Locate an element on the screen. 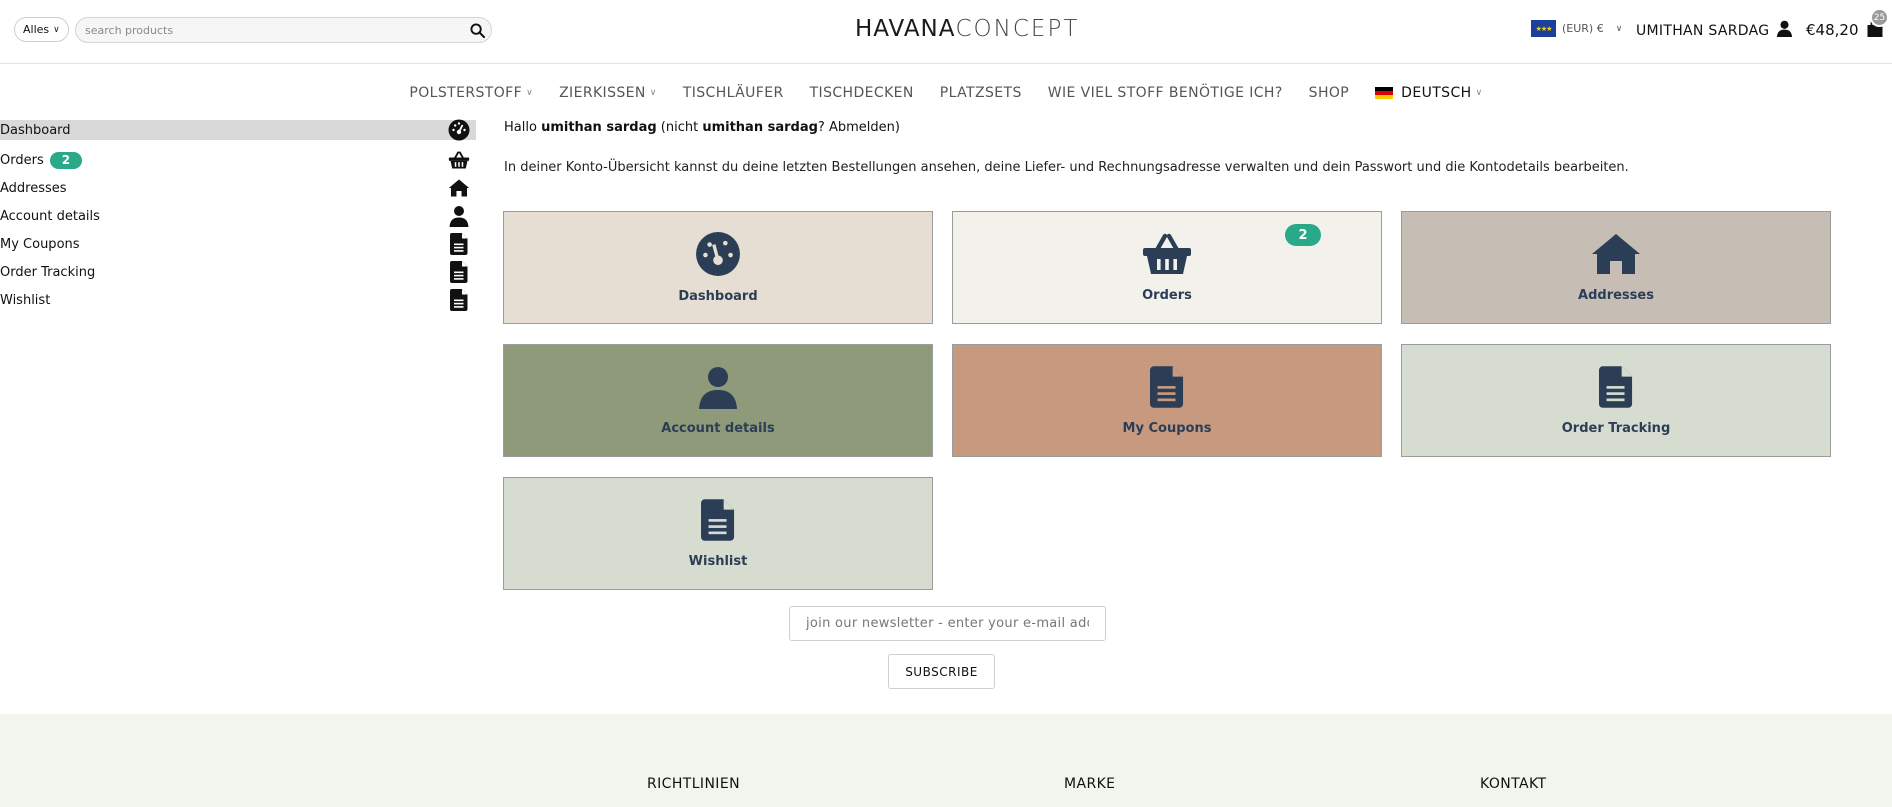 This screenshot has height=807, width=1892. sidebar-item-wishlist: Wishlist is located at coordinates (238, 300).